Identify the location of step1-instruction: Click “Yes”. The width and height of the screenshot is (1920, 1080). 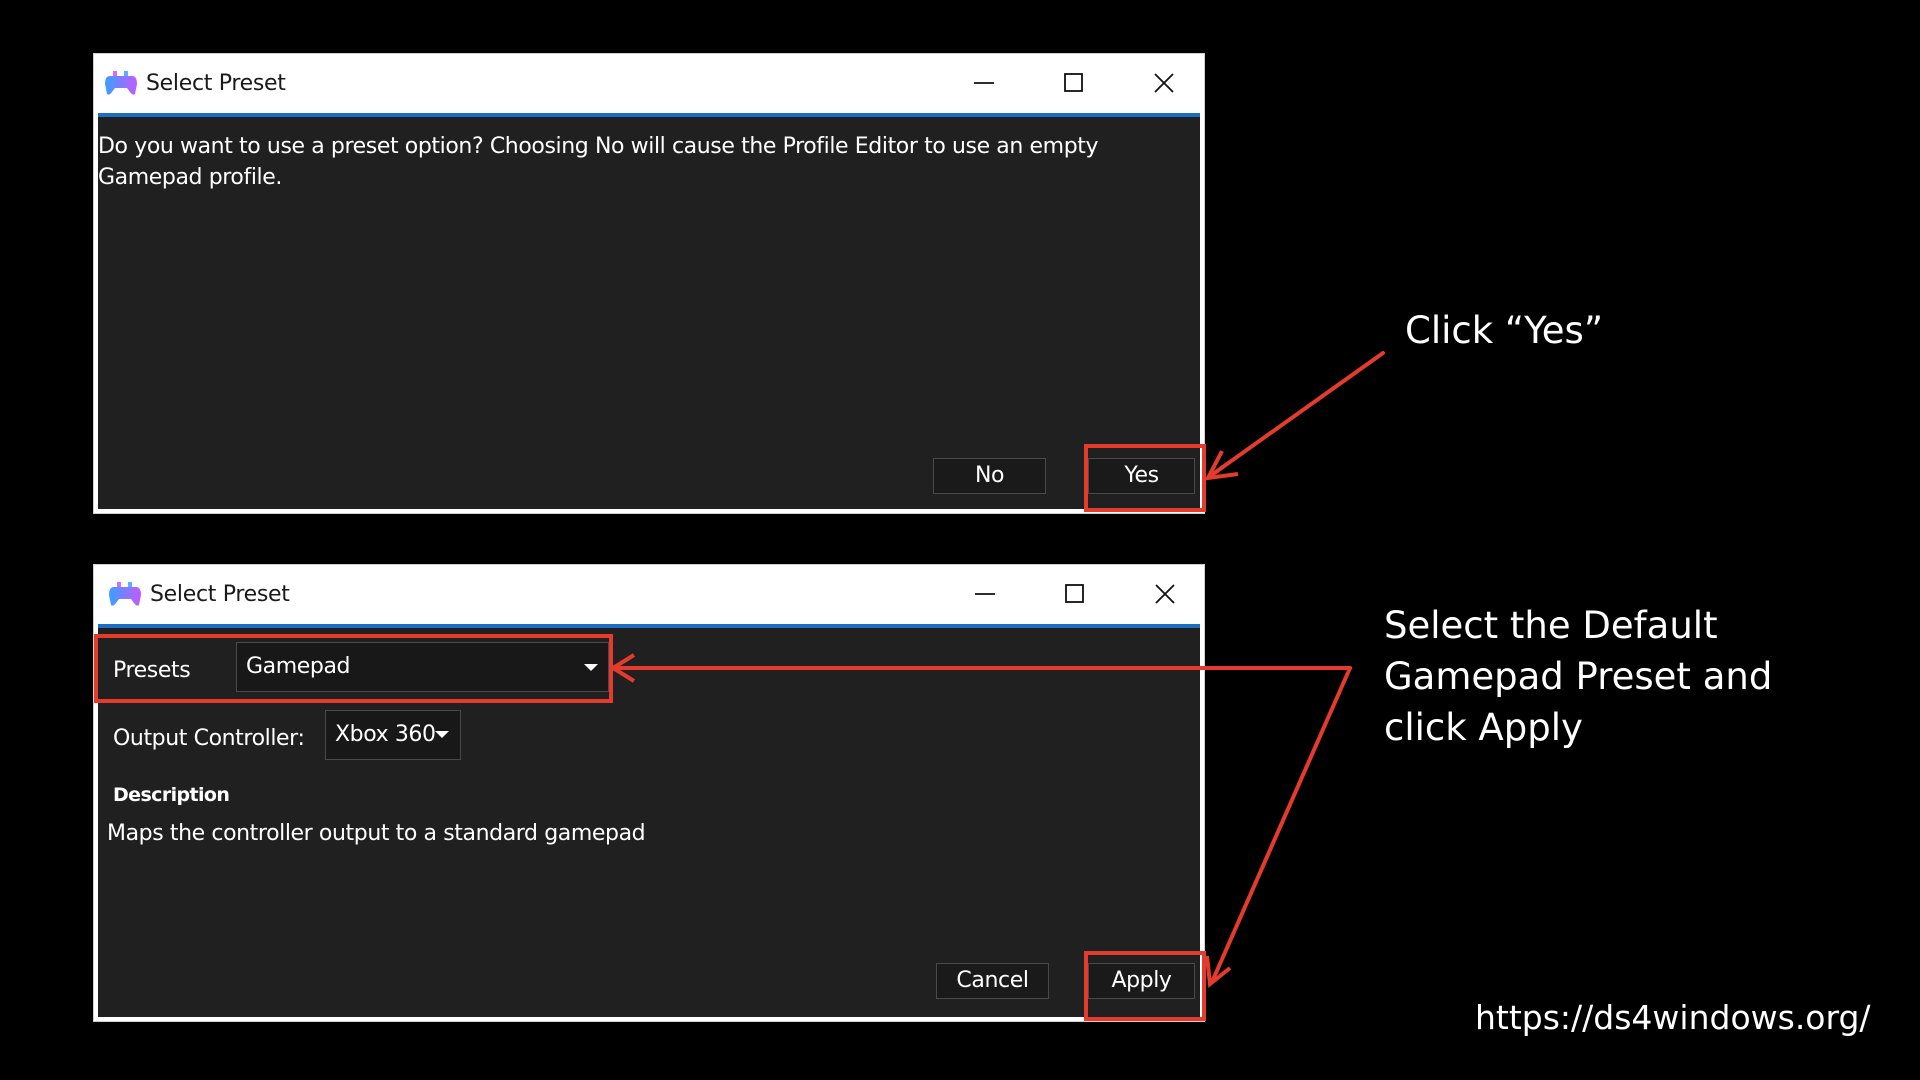
(1504, 330).